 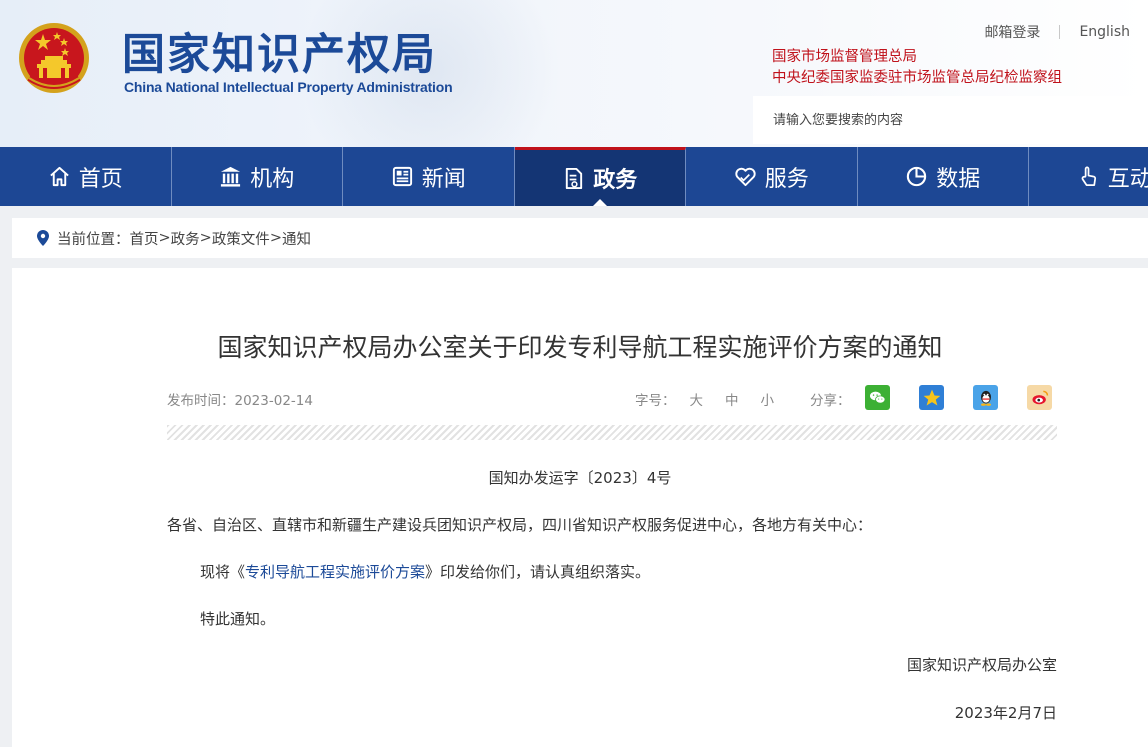 What do you see at coordinates (745, 177) in the screenshot?
I see `service-icon` at bounding box center [745, 177].